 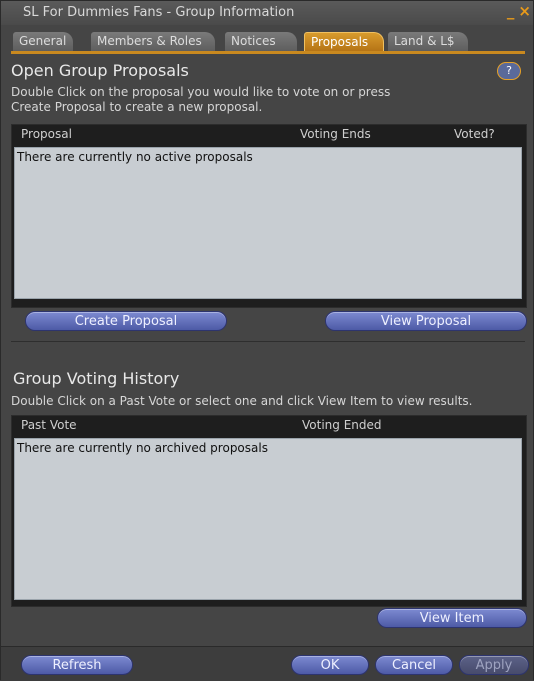 What do you see at coordinates (46, 134) in the screenshot?
I see `column-proposal: Proposal` at bounding box center [46, 134].